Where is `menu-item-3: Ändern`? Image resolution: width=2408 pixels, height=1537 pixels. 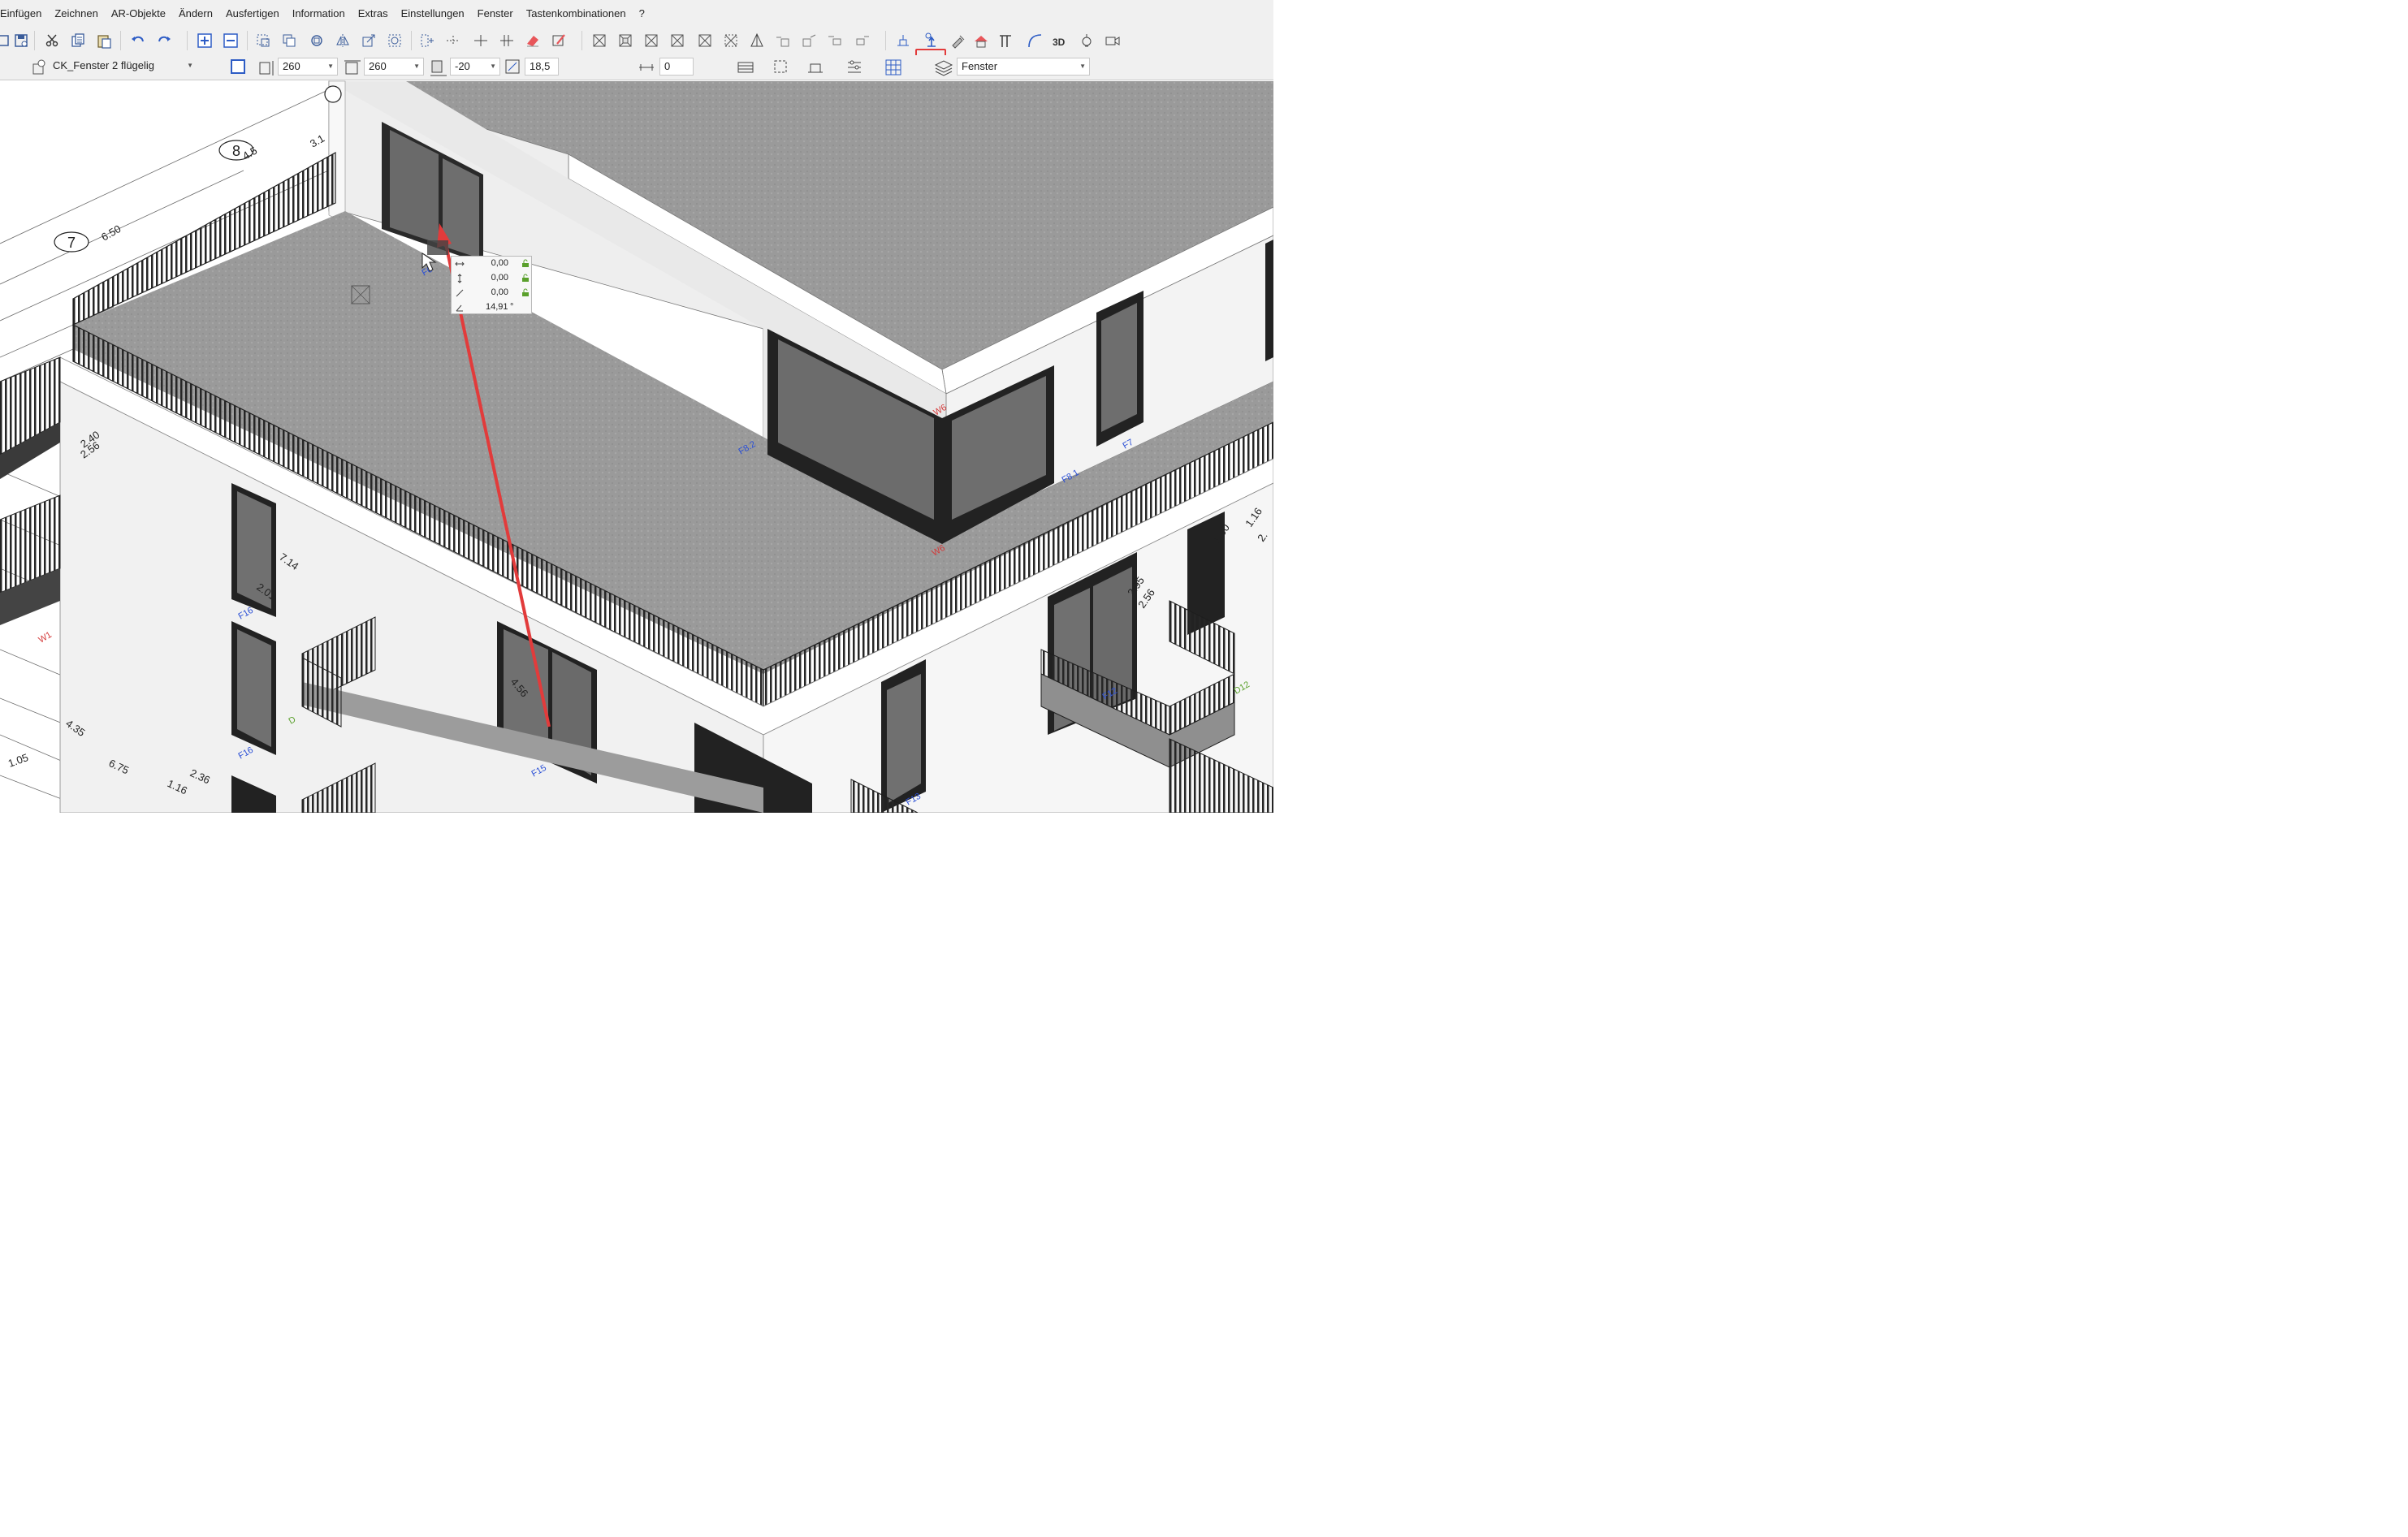 menu-item-3: Ändern is located at coordinates (195, 13).